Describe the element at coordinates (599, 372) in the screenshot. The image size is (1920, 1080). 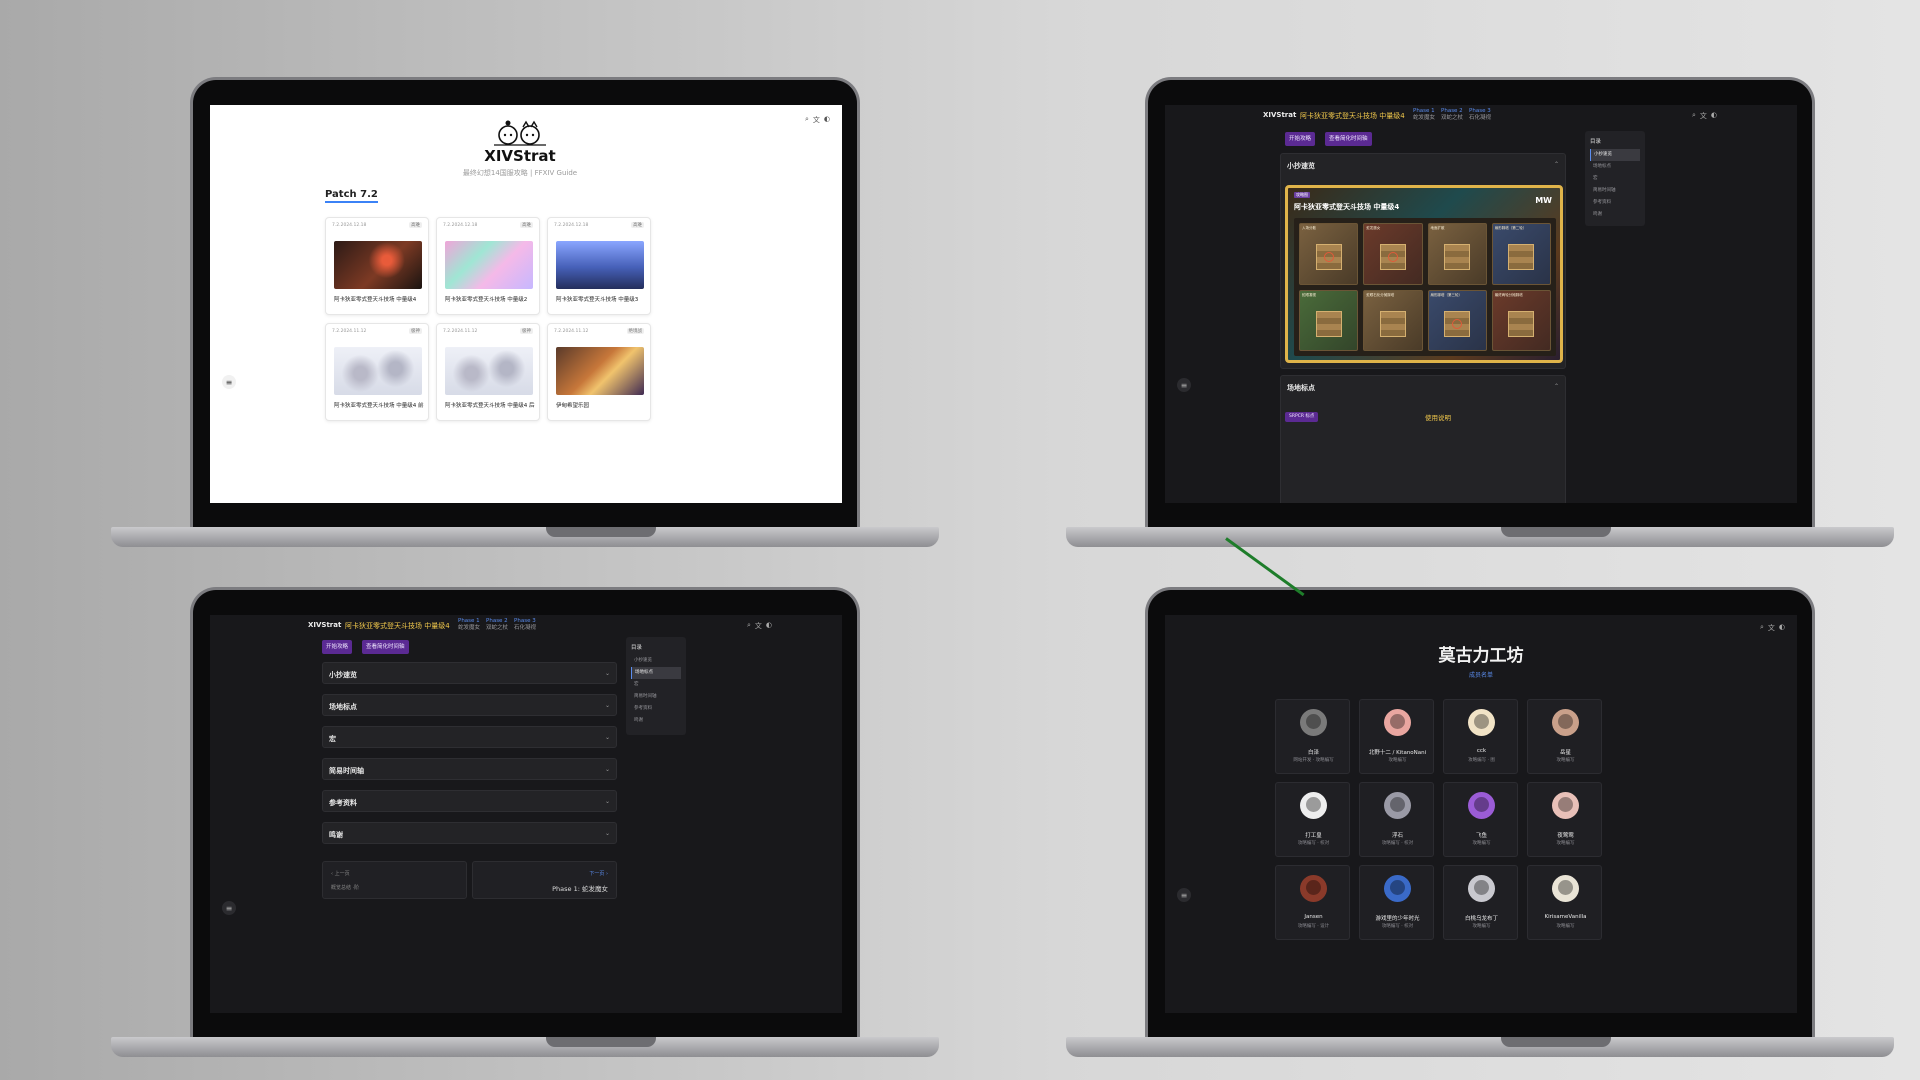
I see `guide-card: 7.2.2024.11.12 绝境战 伊甸希望乐园` at that location.